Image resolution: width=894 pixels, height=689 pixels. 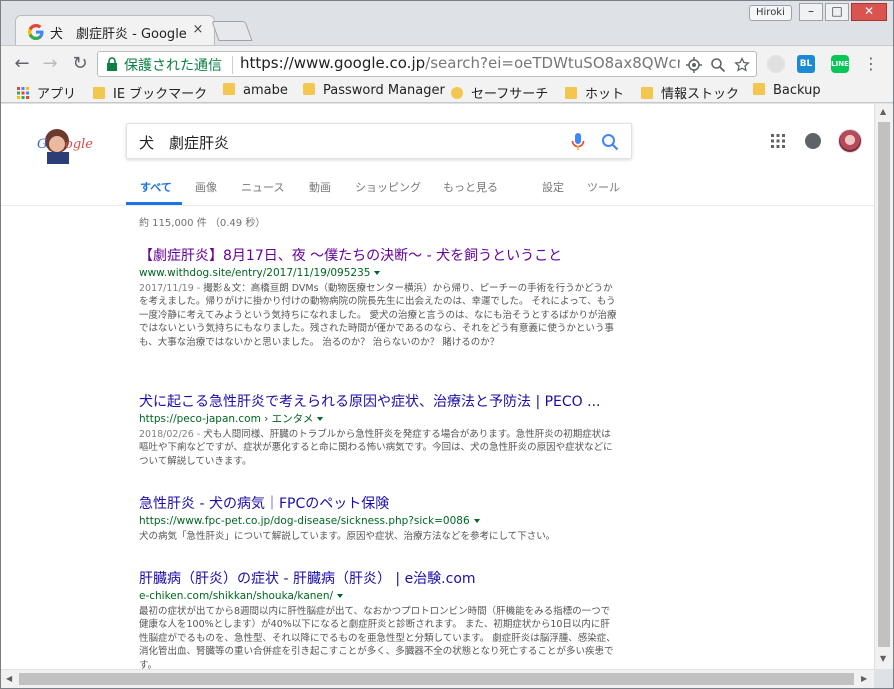 What do you see at coordinates (236, 596) in the screenshot?
I see `result-url-text: e-chiken.com/shikkan/shouka/kanen/` at bounding box center [236, 596].